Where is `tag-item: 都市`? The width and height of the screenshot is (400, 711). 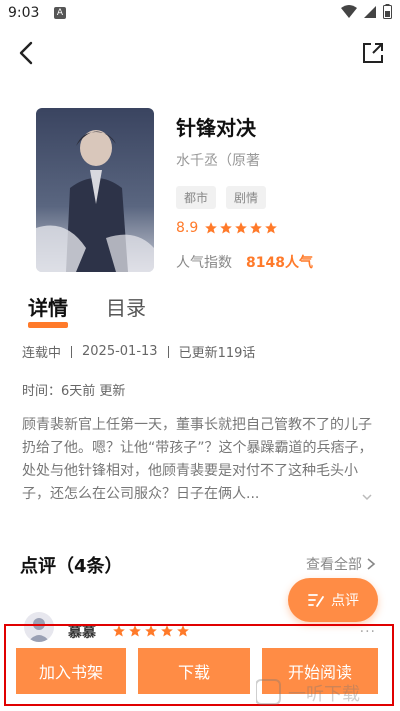 tag-item: 都市 is located at coordinates (196, 197).